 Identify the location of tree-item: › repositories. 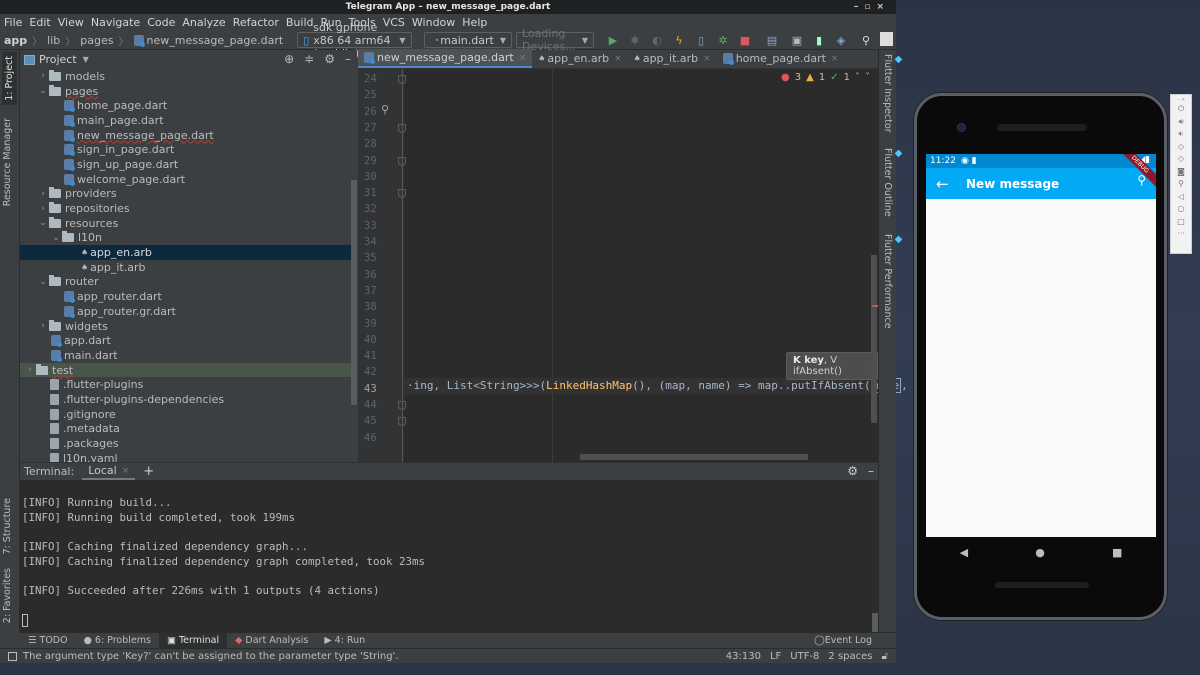
(188, 208).